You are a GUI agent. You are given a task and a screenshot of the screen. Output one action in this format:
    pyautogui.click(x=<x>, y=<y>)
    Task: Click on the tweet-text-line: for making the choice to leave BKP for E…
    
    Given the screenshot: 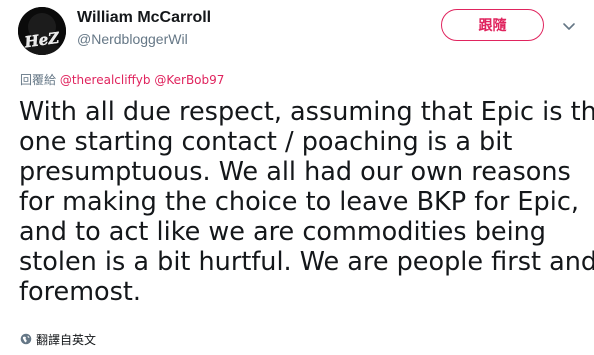 What is the action you would take?
    pyautogui.click(x=299, y=202)
    